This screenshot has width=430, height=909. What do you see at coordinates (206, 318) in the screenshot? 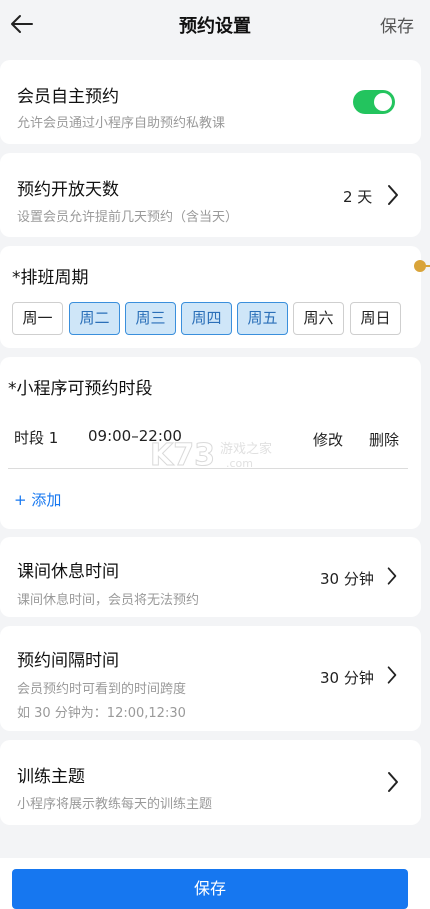
I see `day-thursday: 周四` at bounding box center [206, 318].